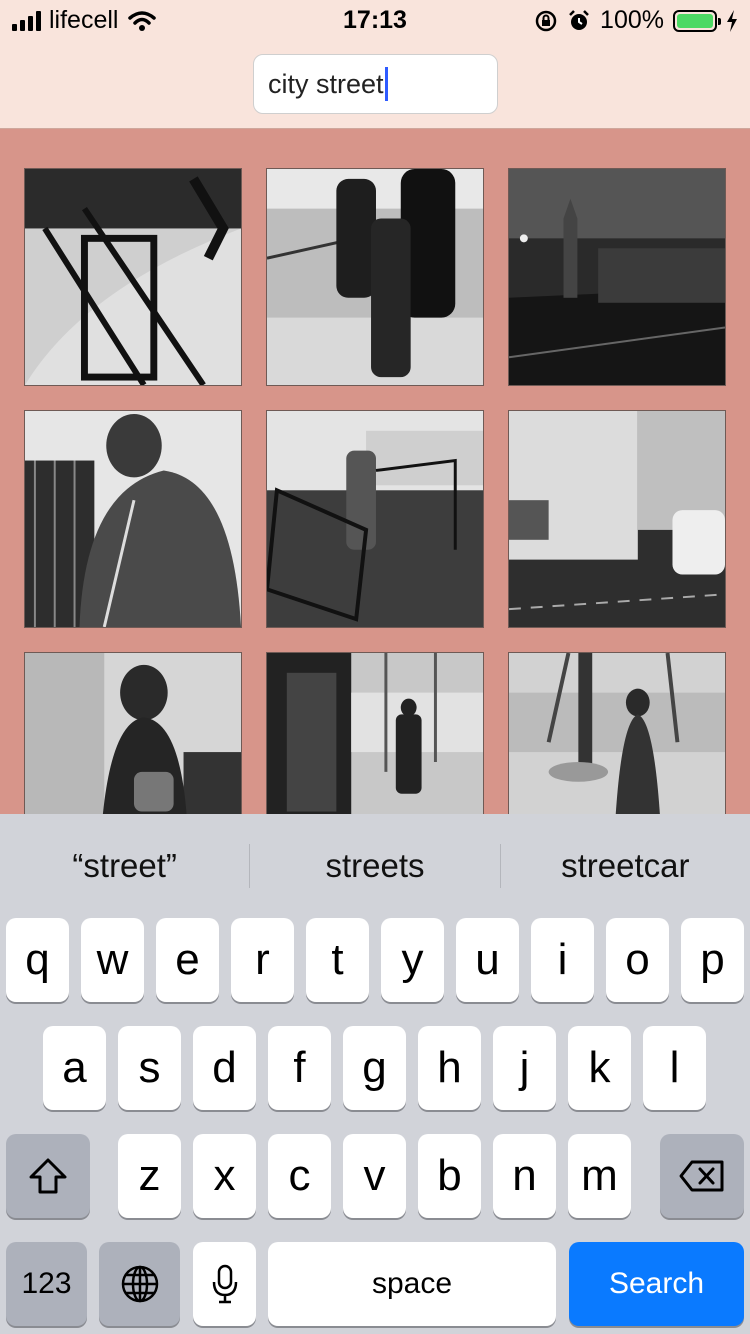  Describe the element at coordinates (74, 1068) in the screenshot. I see `key-a: a` at that location.